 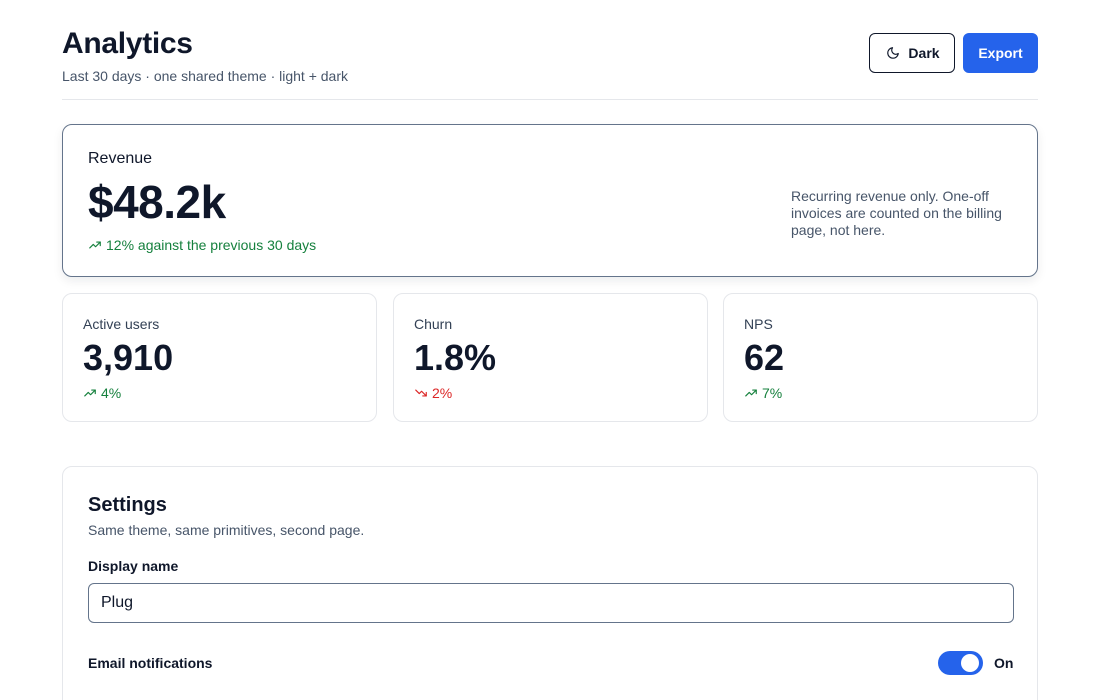 What do you see at coordinates (128, 357) in the screenshot?
I see `stat-value: 3,910` at bounding box center [128, 357].